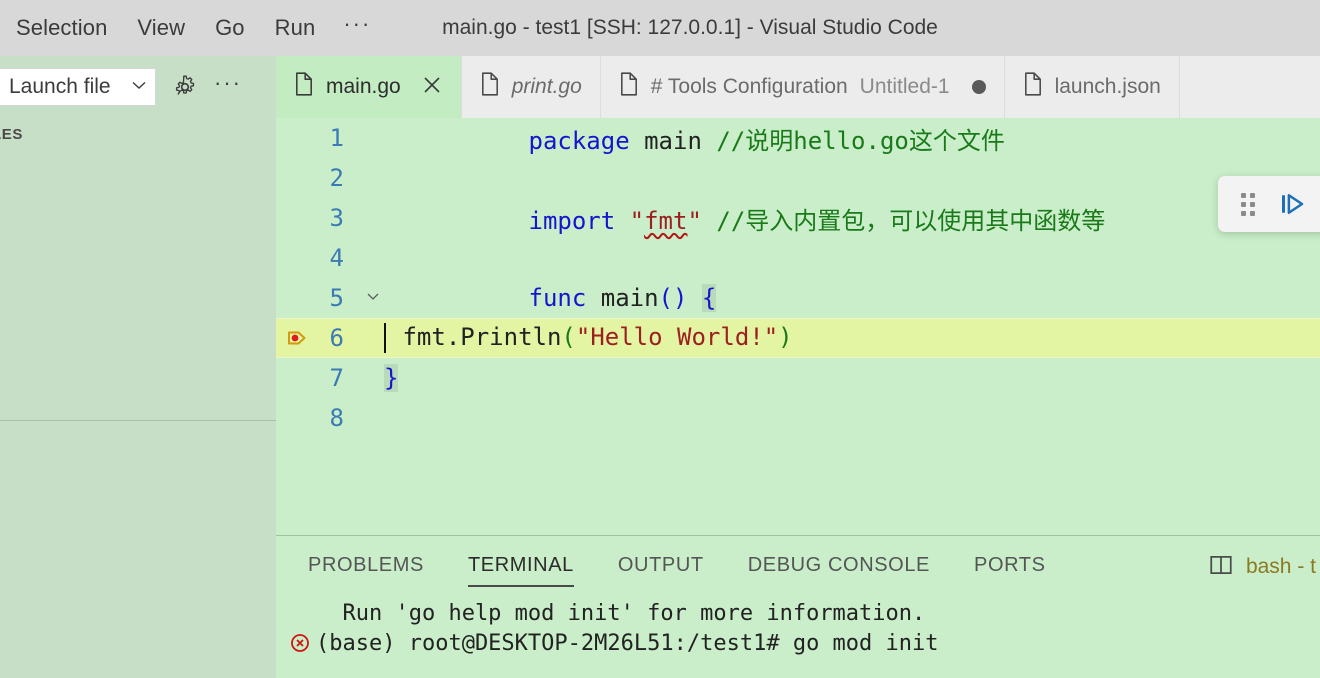 This screenshot has width=1320, height=678. What do you see at coordinates (336, 138) in the screenshot?
I see `line-number: 1` at bounding box center [336, 138].